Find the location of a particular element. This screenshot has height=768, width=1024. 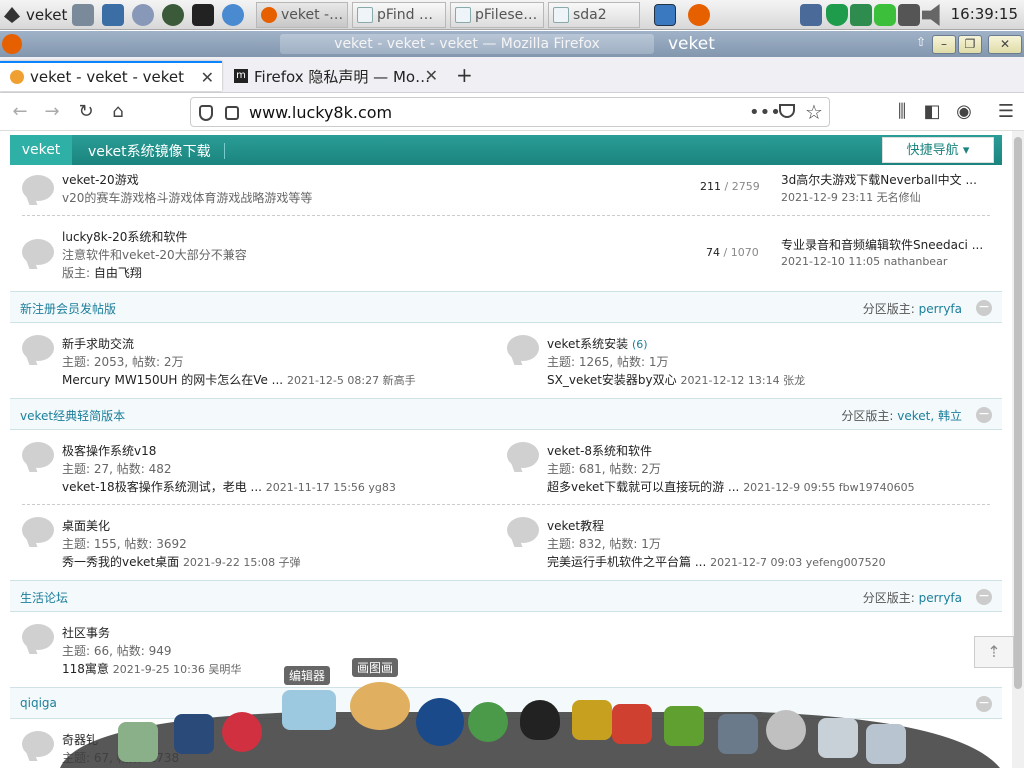

section-header: 新注册会员发帖版 分区版主: perryfa − is located at coordinates (506, 307).